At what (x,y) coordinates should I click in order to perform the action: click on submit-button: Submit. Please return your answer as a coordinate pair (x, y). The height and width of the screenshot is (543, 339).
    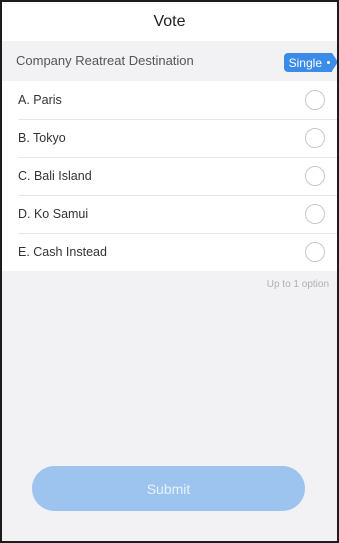
    Looking at the image, I should click on (168, 488).